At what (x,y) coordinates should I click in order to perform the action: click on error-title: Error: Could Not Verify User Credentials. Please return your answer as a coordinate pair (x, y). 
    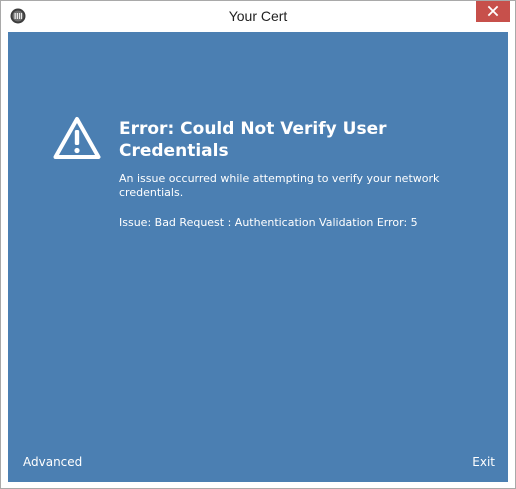
    Looking at the image, I should click on (253, 140).